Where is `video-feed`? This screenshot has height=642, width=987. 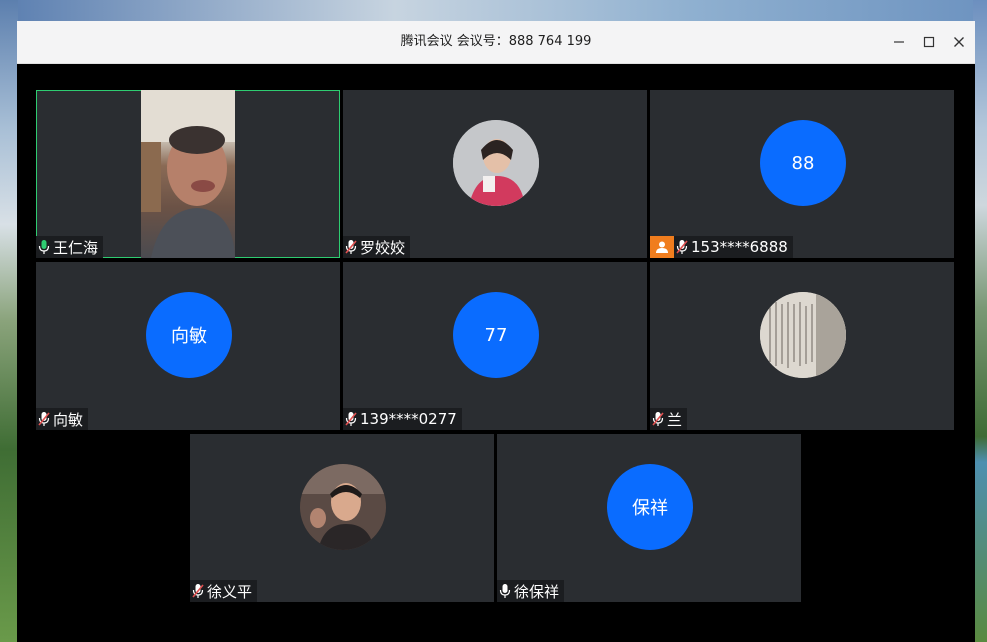
video-feed is located at coordinates (188, 174).